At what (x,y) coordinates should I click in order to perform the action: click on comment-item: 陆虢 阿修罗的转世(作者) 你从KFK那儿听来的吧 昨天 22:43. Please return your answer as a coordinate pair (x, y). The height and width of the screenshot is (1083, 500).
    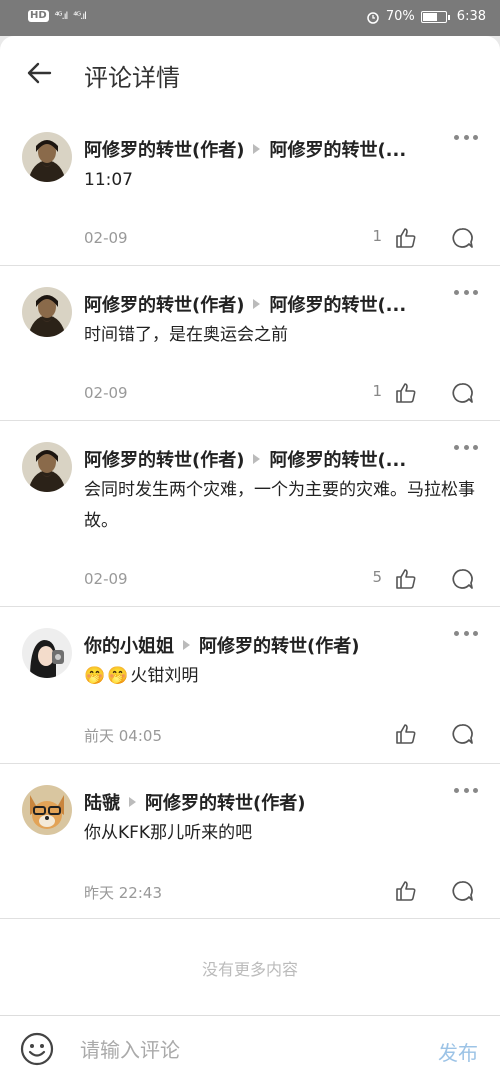
    Looking at the image, I should click on (250, 841).